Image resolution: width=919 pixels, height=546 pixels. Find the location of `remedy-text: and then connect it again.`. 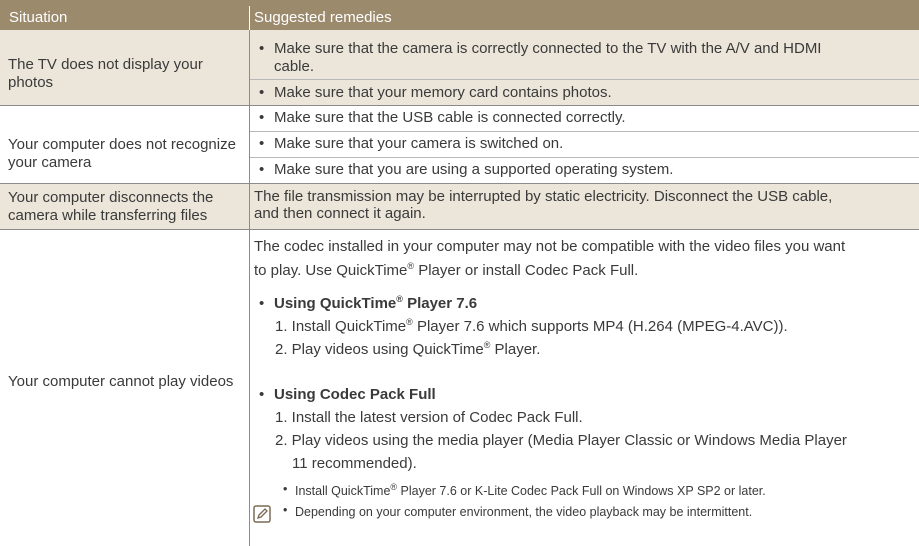

remedy-text: and then connect it again. is located at coordinates (340, 213).